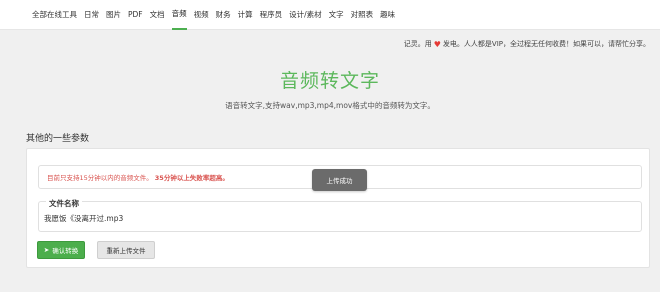 Image resolution: width=660 pixels, height=292 pixels. What do you see at coordinates (91, 15) in the screenshot?
I see `nav-item-daily: 日常` at bounding box center [91, 15].